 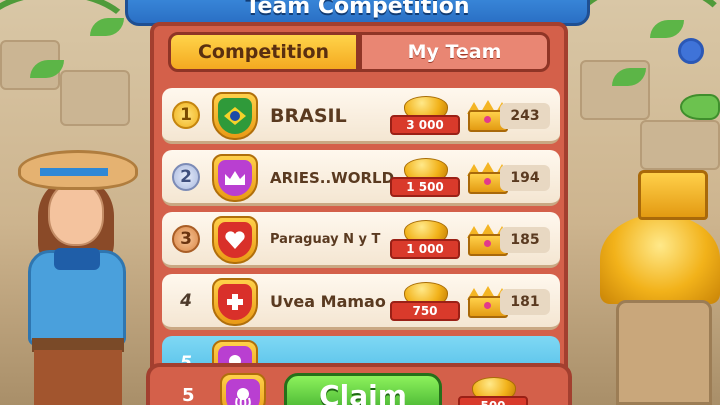 I want to click on crown-score: 185, so click(x=525, y=240).